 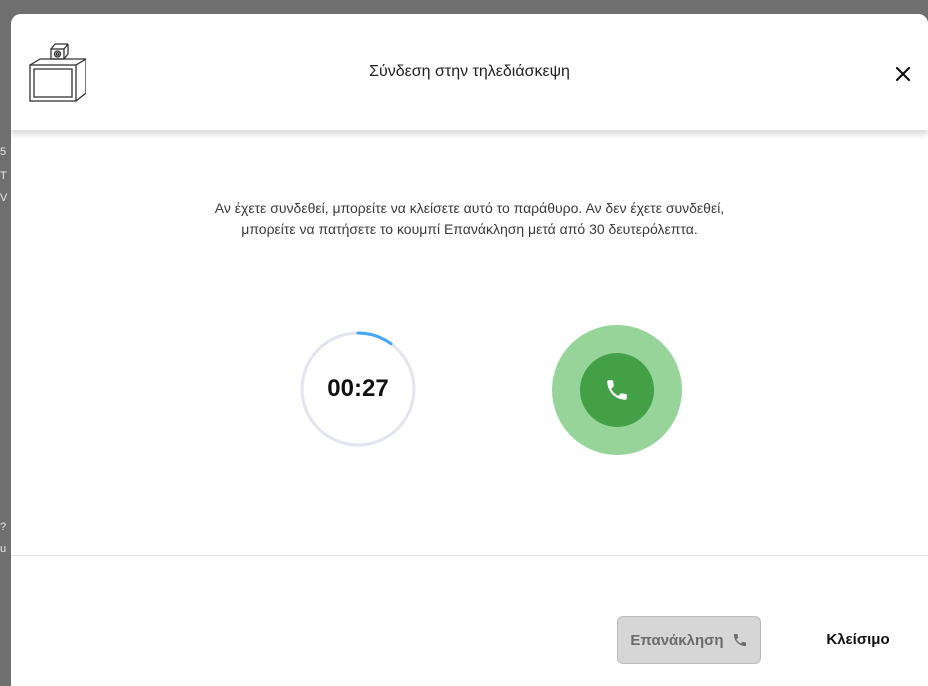 I want to click on countdown-timer: 00:27, so click(x=358, y=388).